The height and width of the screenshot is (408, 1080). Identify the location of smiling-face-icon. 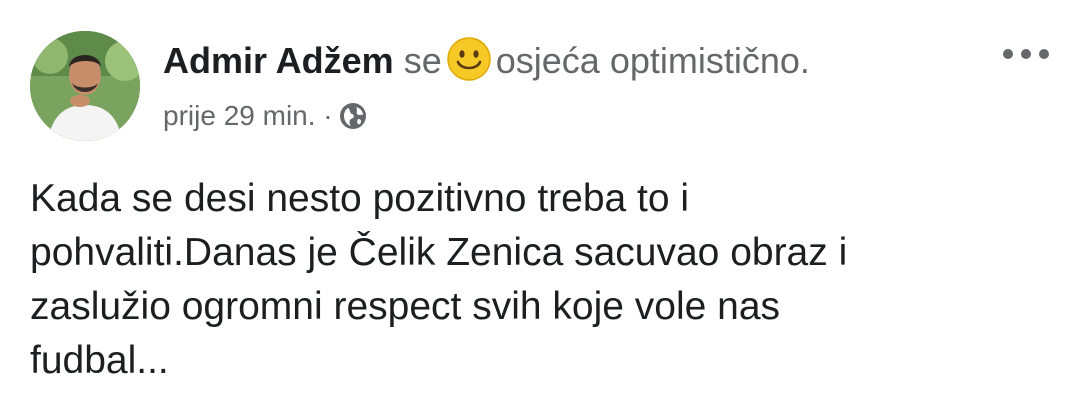
(469, 59).